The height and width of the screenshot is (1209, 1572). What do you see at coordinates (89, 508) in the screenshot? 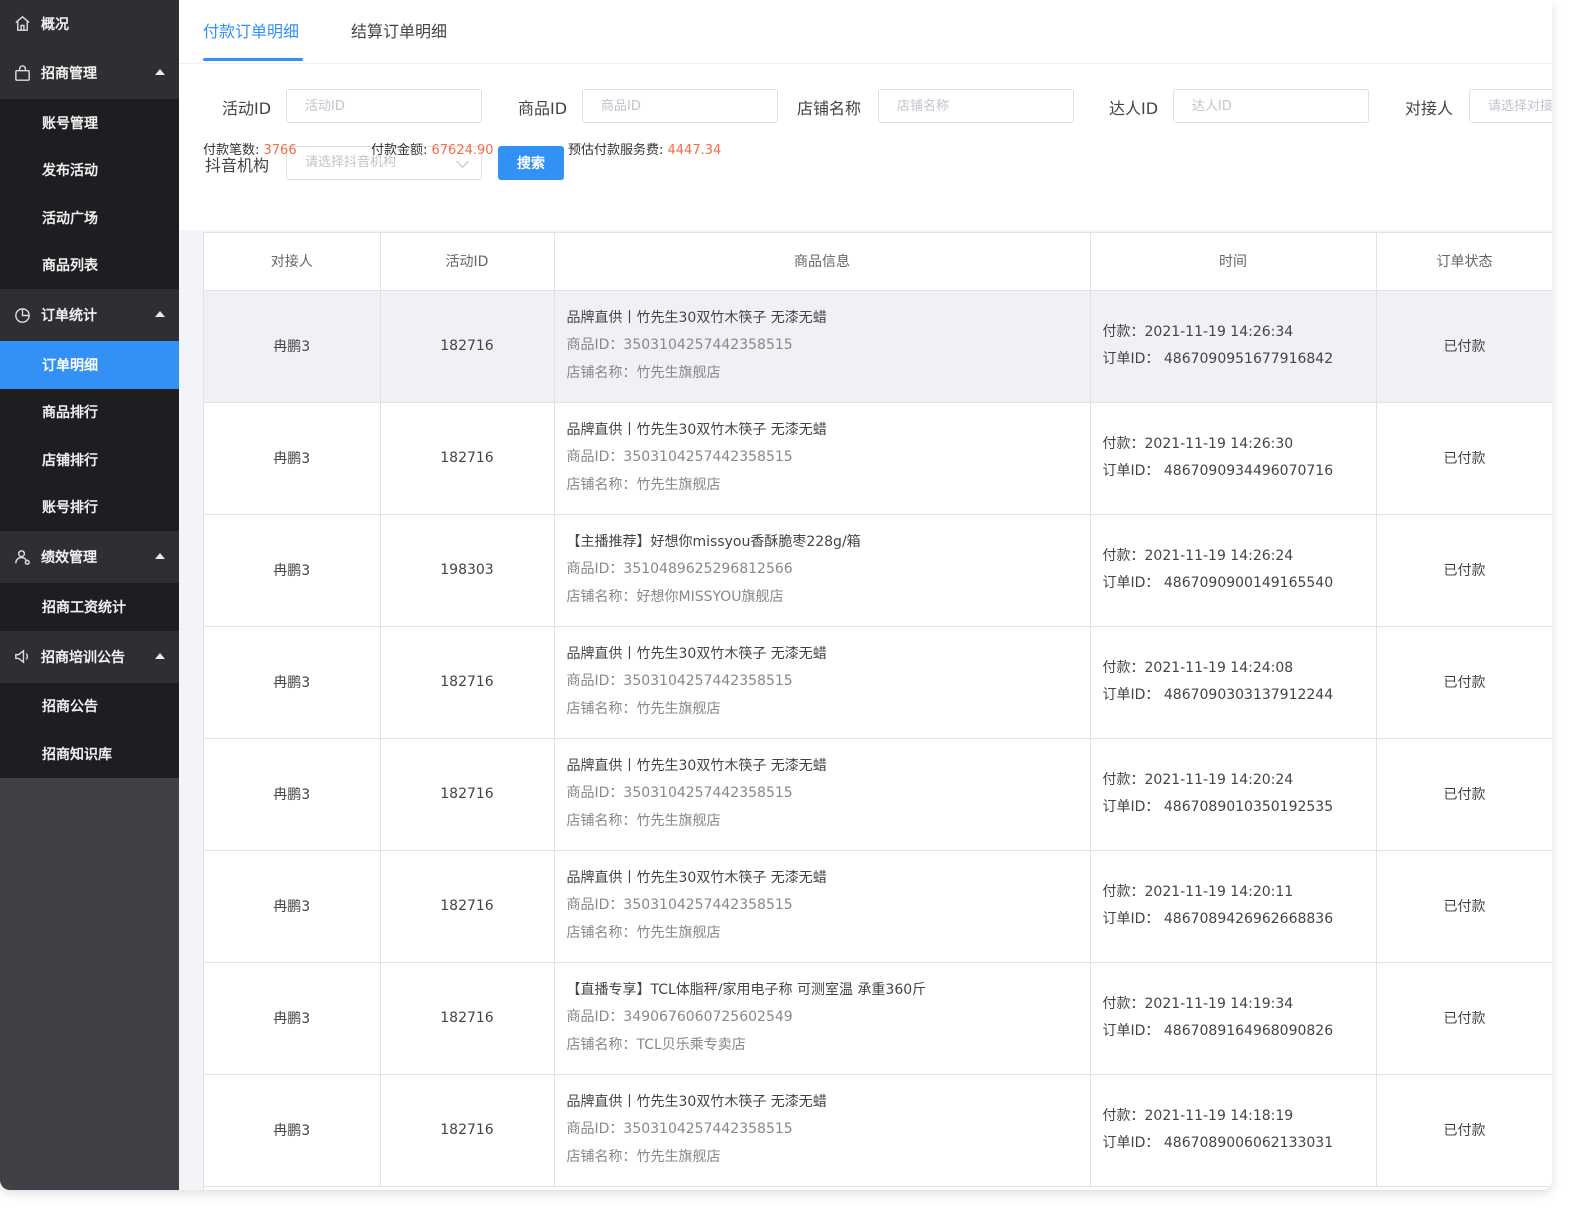
I see `sidebar-item-account-rank: 账号排行` at bounding box center [89, 508].